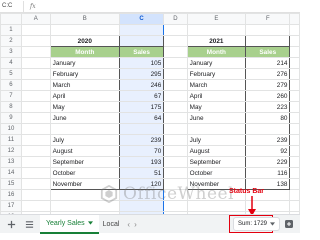  Describe the element at coordinates (216, 63) in the screenshot. I see `month-cell: January` at that location.